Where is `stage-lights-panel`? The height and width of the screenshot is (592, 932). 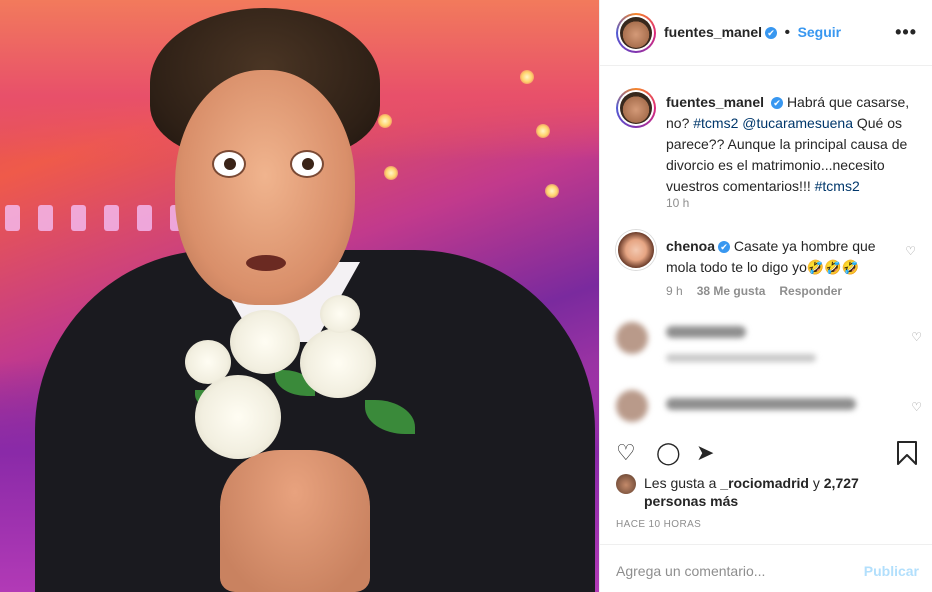 stage-lights-panel is located at coordinates (95, 223).